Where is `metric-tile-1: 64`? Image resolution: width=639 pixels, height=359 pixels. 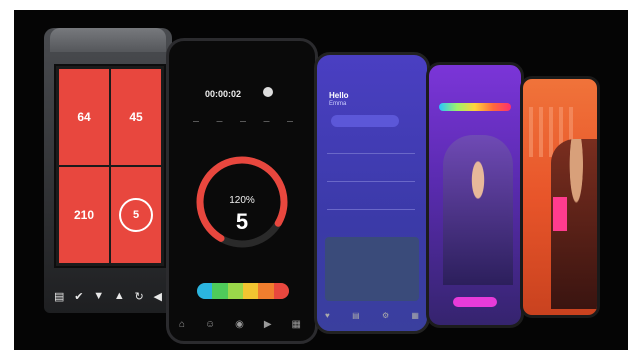 metric-tile-1: 64 is located at coordinates (84, 117).